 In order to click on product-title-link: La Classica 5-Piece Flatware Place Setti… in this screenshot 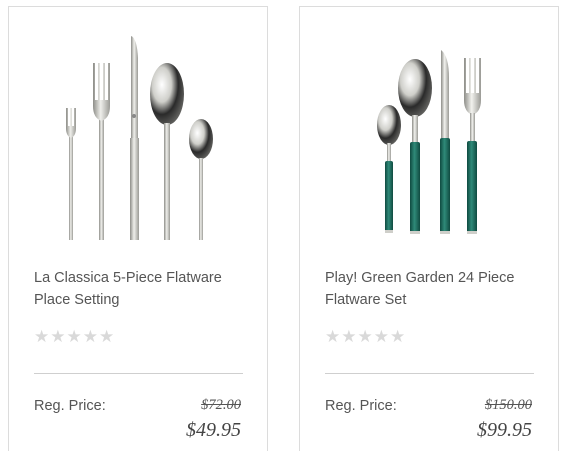, I will do `click(141, 289)`.